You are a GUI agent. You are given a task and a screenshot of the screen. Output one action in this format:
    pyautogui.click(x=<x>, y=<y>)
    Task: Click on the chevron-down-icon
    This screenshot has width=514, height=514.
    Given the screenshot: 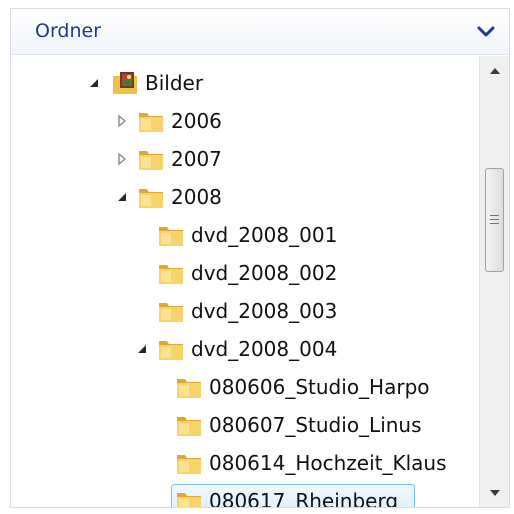 What is the action you would take?
    pyautogui.click(x=486, y=32)
    